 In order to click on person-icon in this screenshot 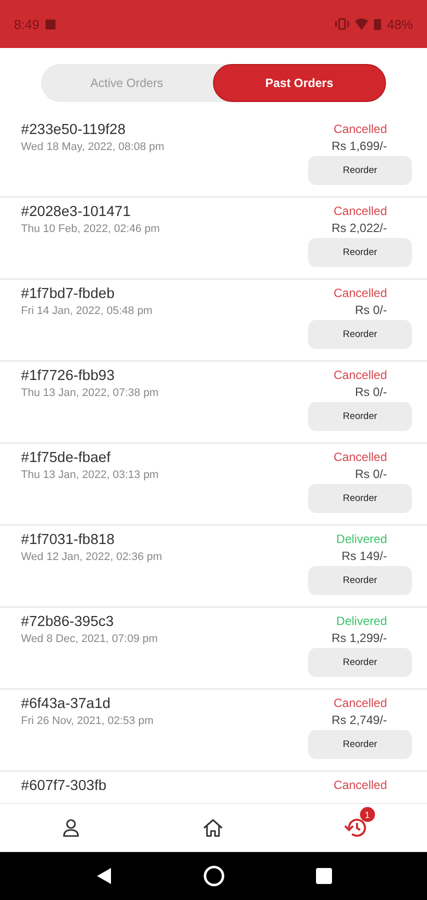, I will do `click(71, 828)`.